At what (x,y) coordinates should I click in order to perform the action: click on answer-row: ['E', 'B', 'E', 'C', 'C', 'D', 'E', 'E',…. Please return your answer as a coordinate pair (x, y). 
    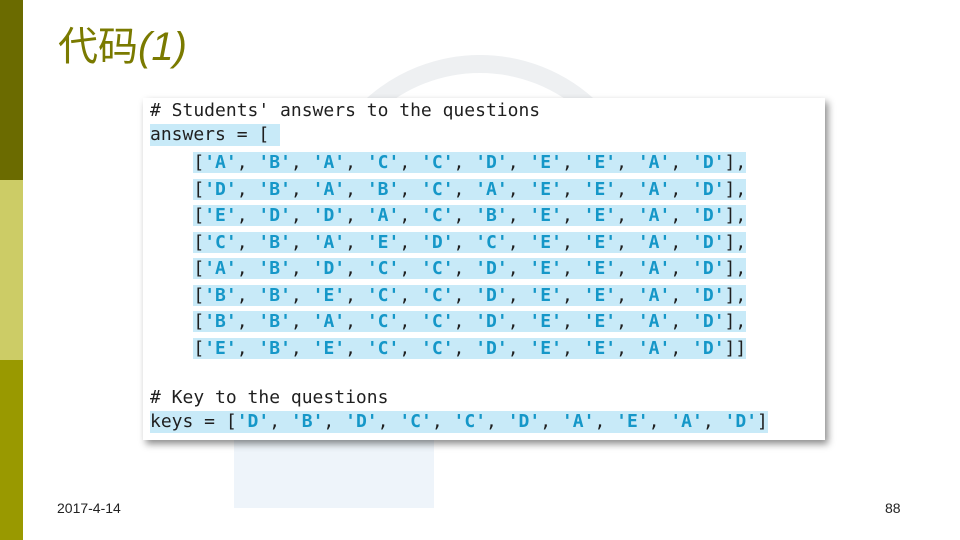
    Looking at the image, I should click on (448, 348).